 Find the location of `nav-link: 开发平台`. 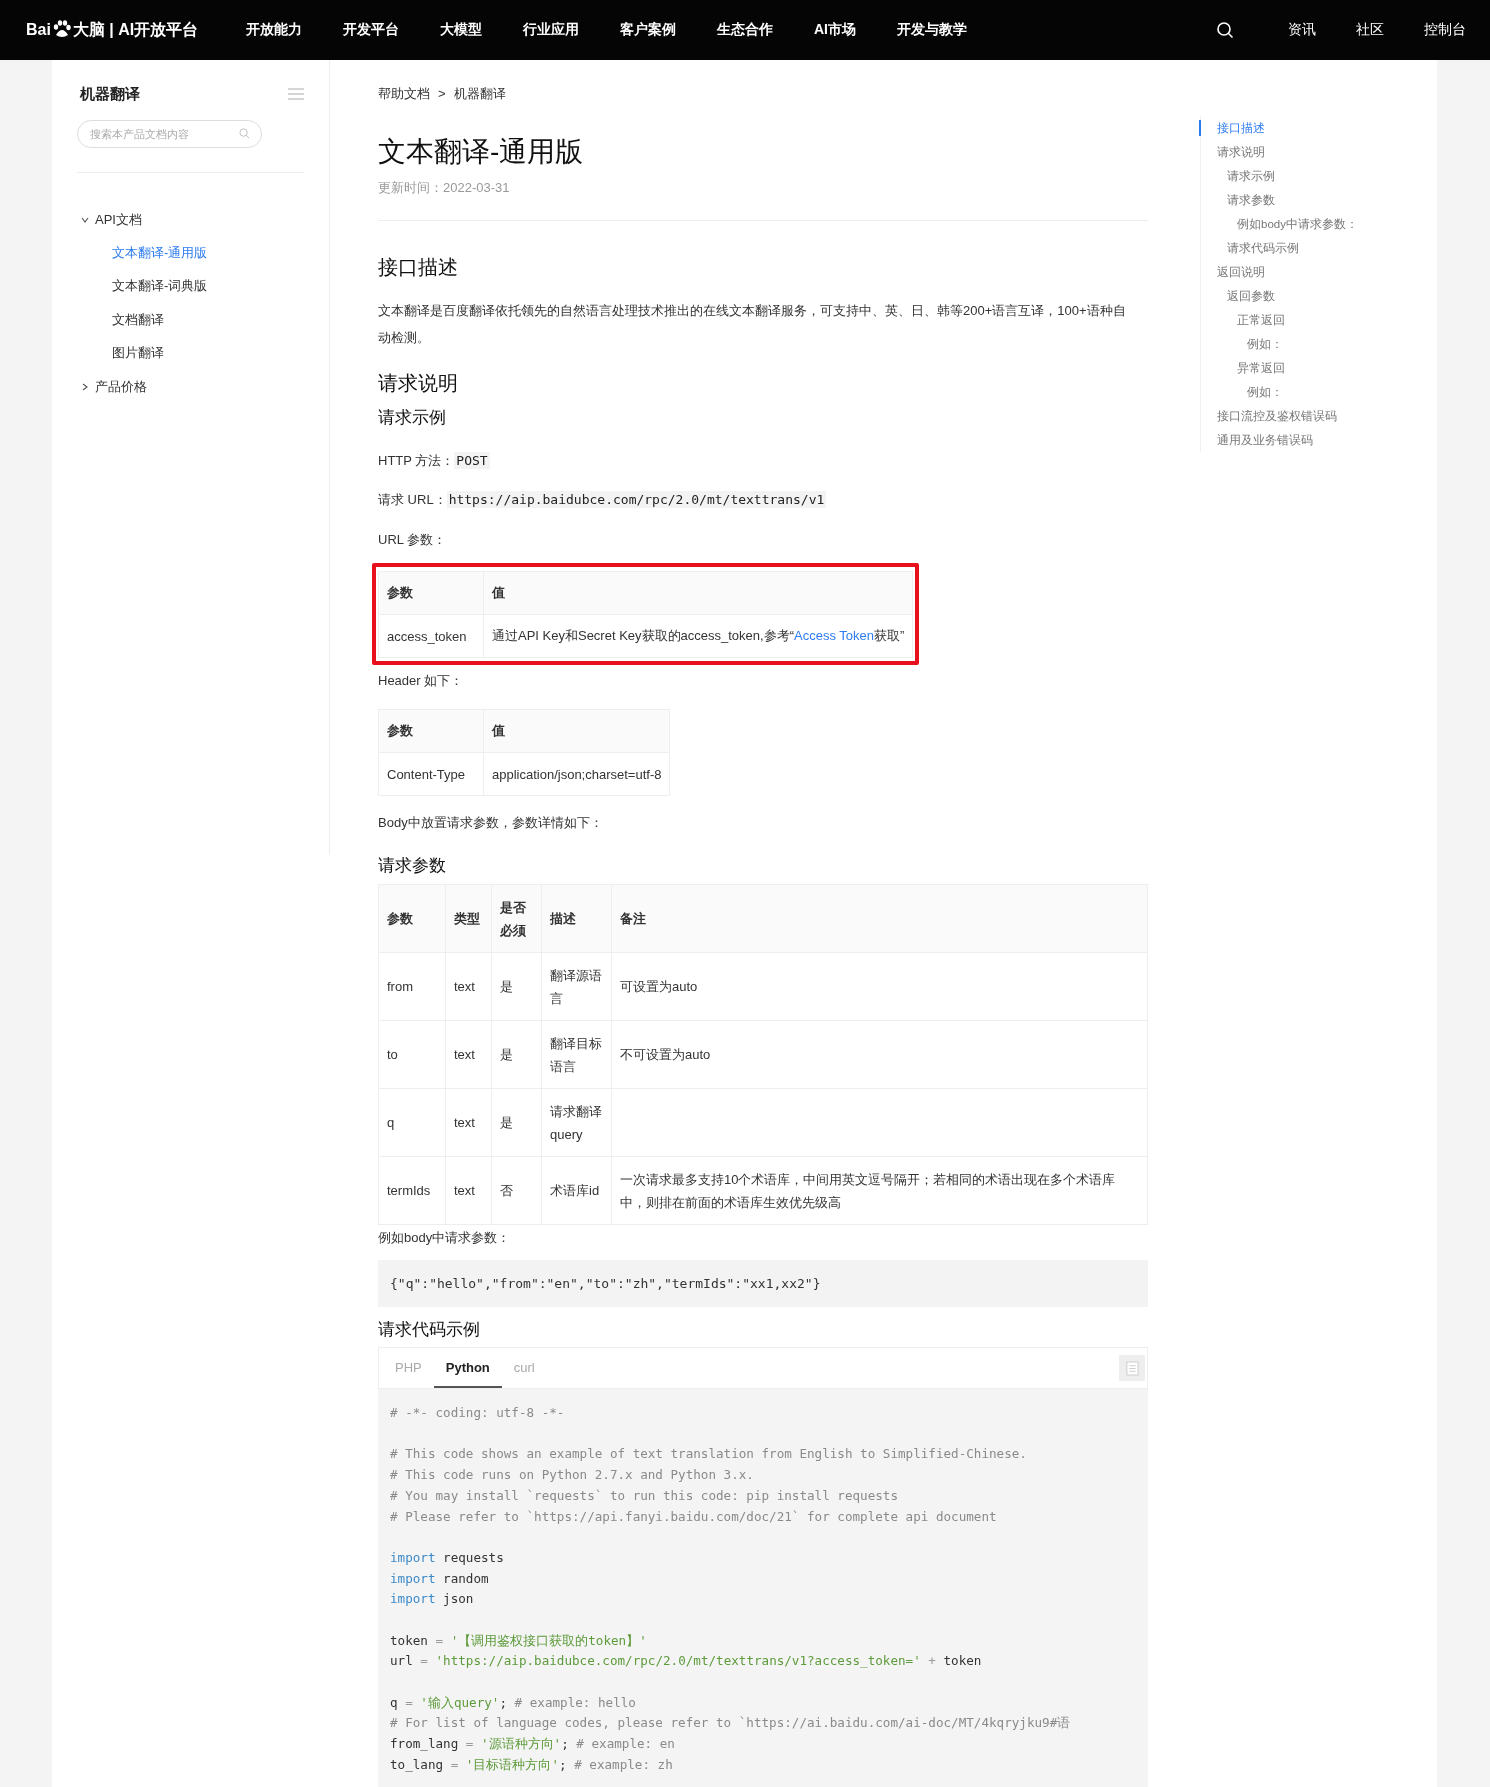

nav-link: 开发平台 is located at coordinates (371, 30).